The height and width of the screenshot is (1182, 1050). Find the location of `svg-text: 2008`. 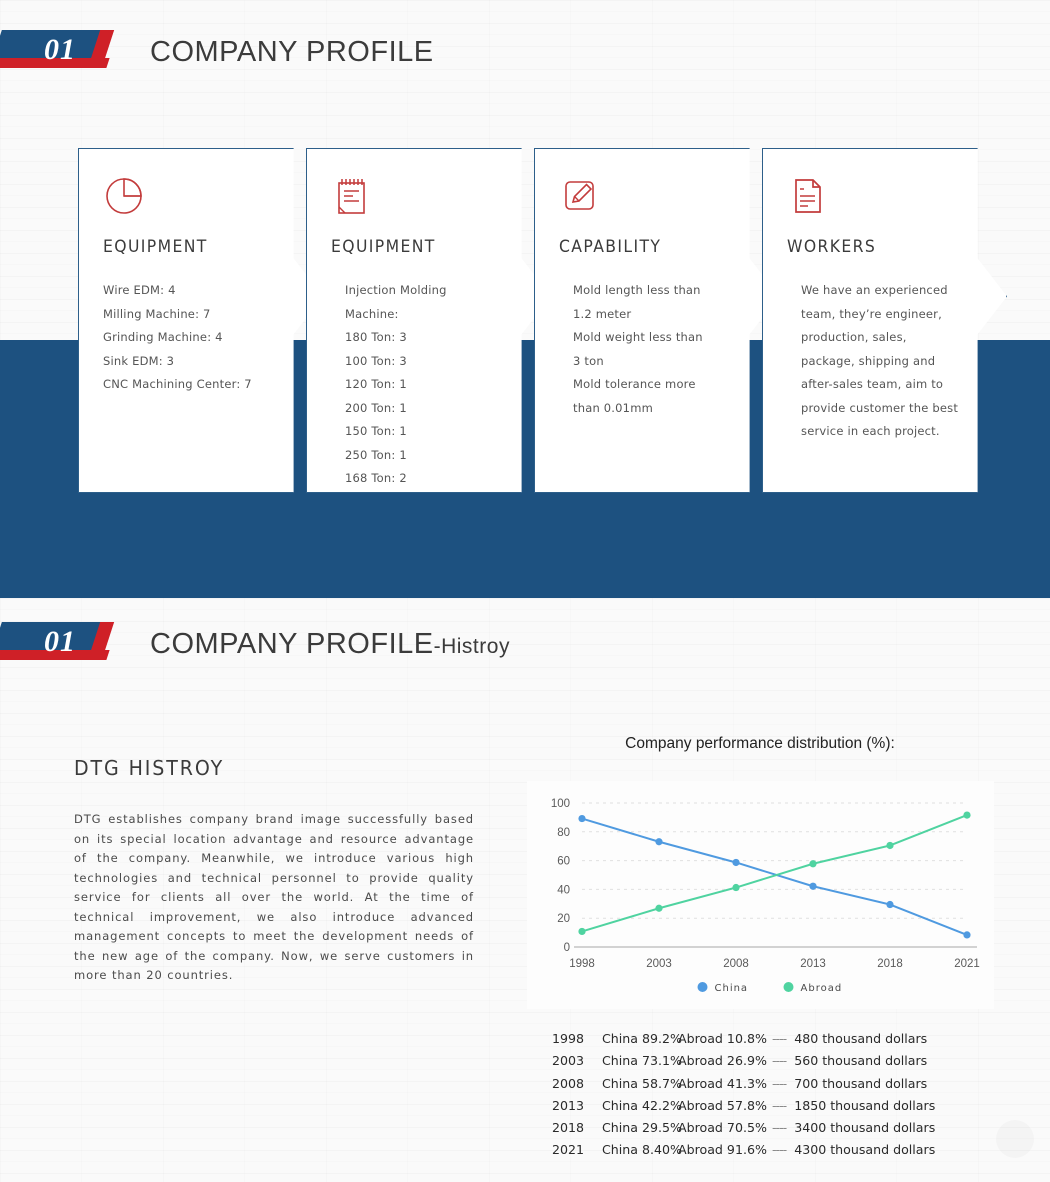

svg-text: 2008 is located at coordinates (736, 964).